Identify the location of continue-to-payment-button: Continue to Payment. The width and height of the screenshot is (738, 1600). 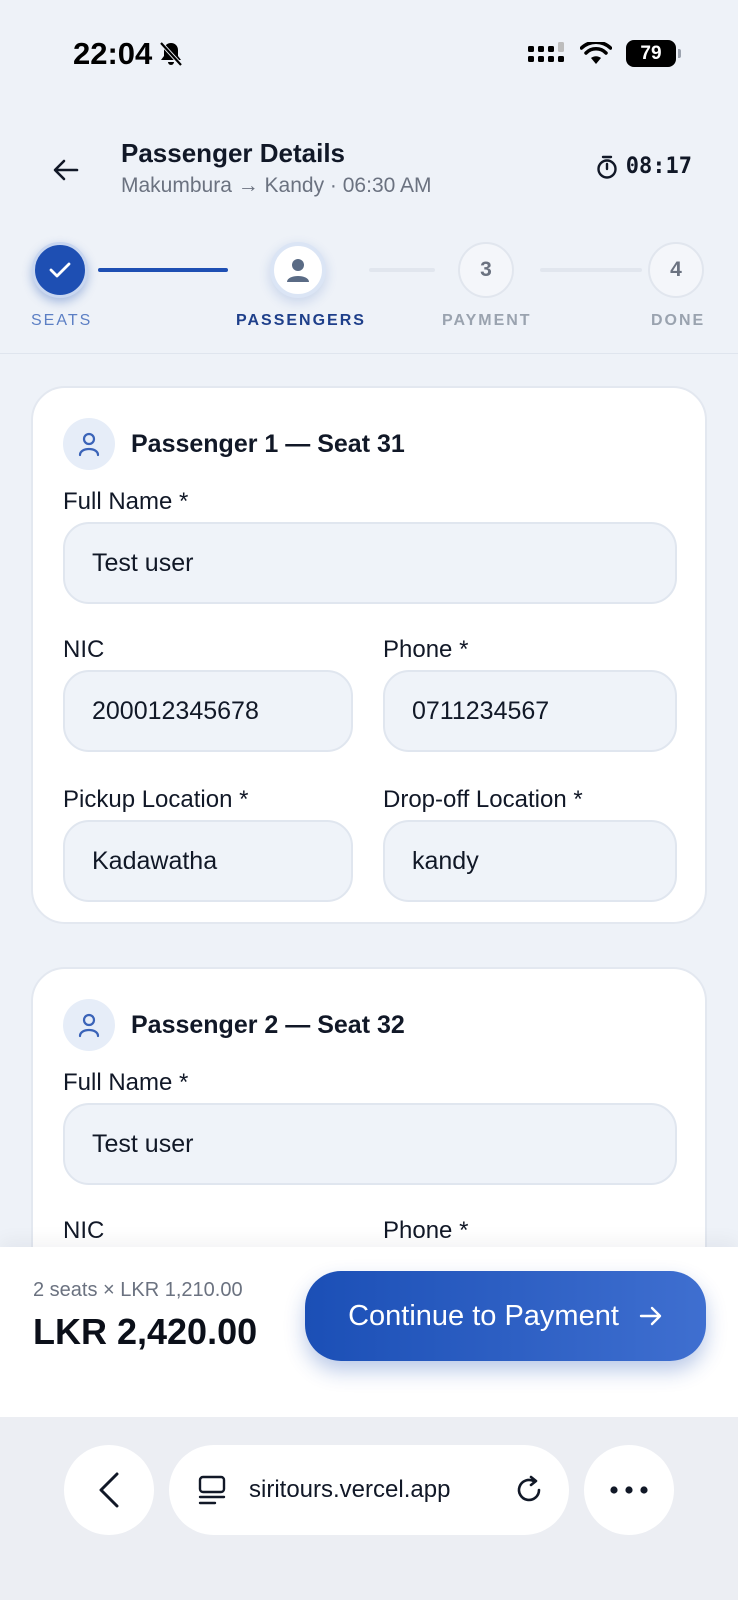
(505, 1316).